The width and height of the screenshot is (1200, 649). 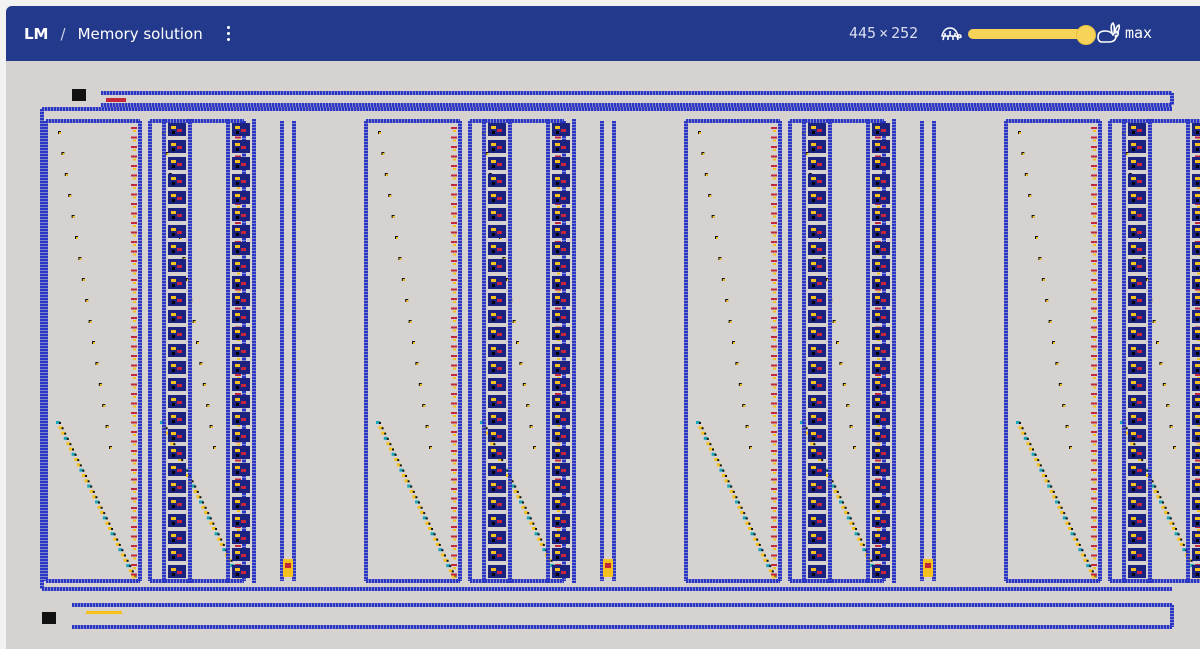 What do you see at coordinates (1028, 34) in the screenshot?
I see `speed-slider-track` at bounding box center [1028, 34].